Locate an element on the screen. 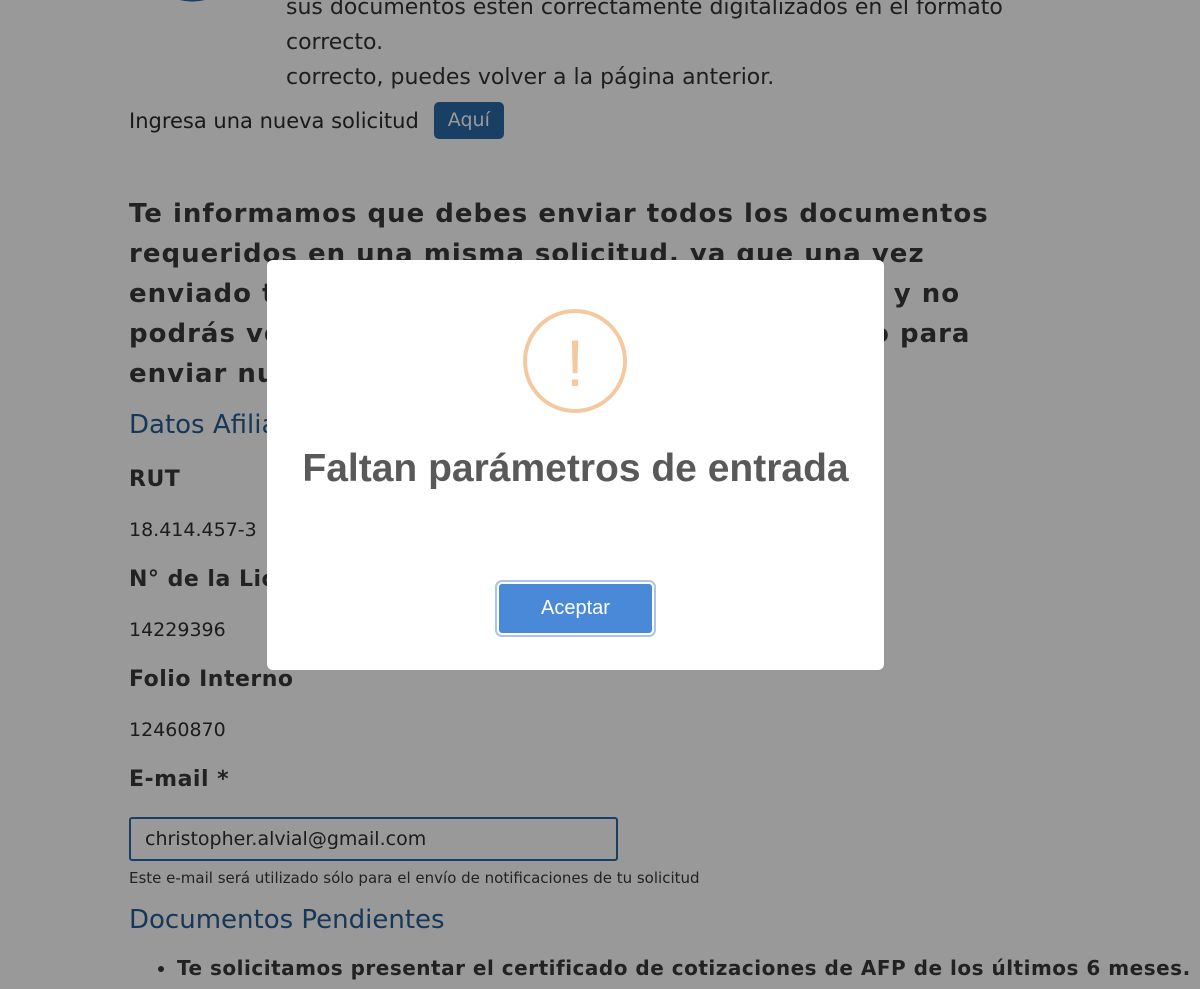  warning-glyph: ! is located at coordinates (575, 363).